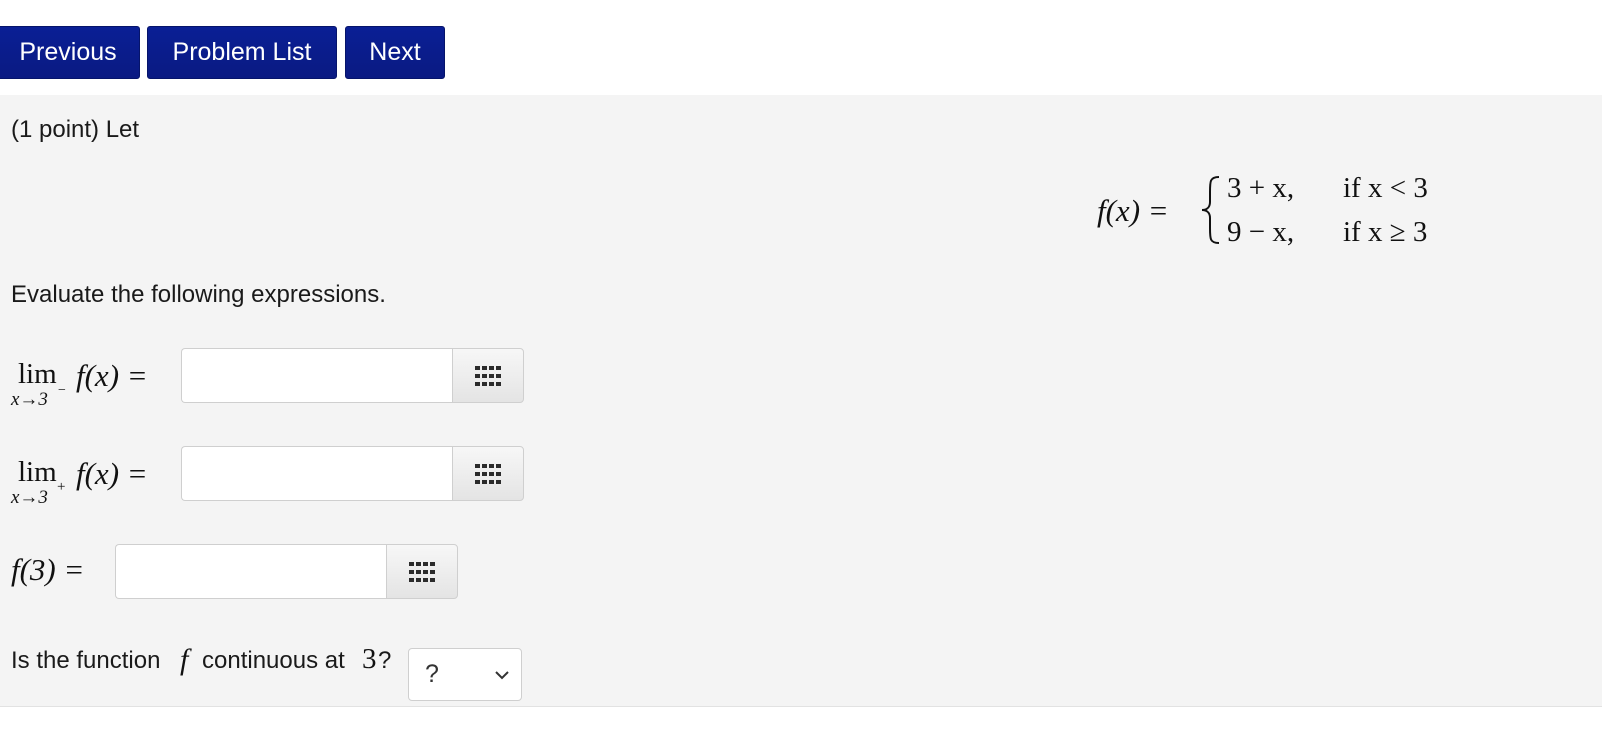 The height and width of the screenshot is (734, 1602). I want to click on continuity-question-function: f, so click(184, 659).